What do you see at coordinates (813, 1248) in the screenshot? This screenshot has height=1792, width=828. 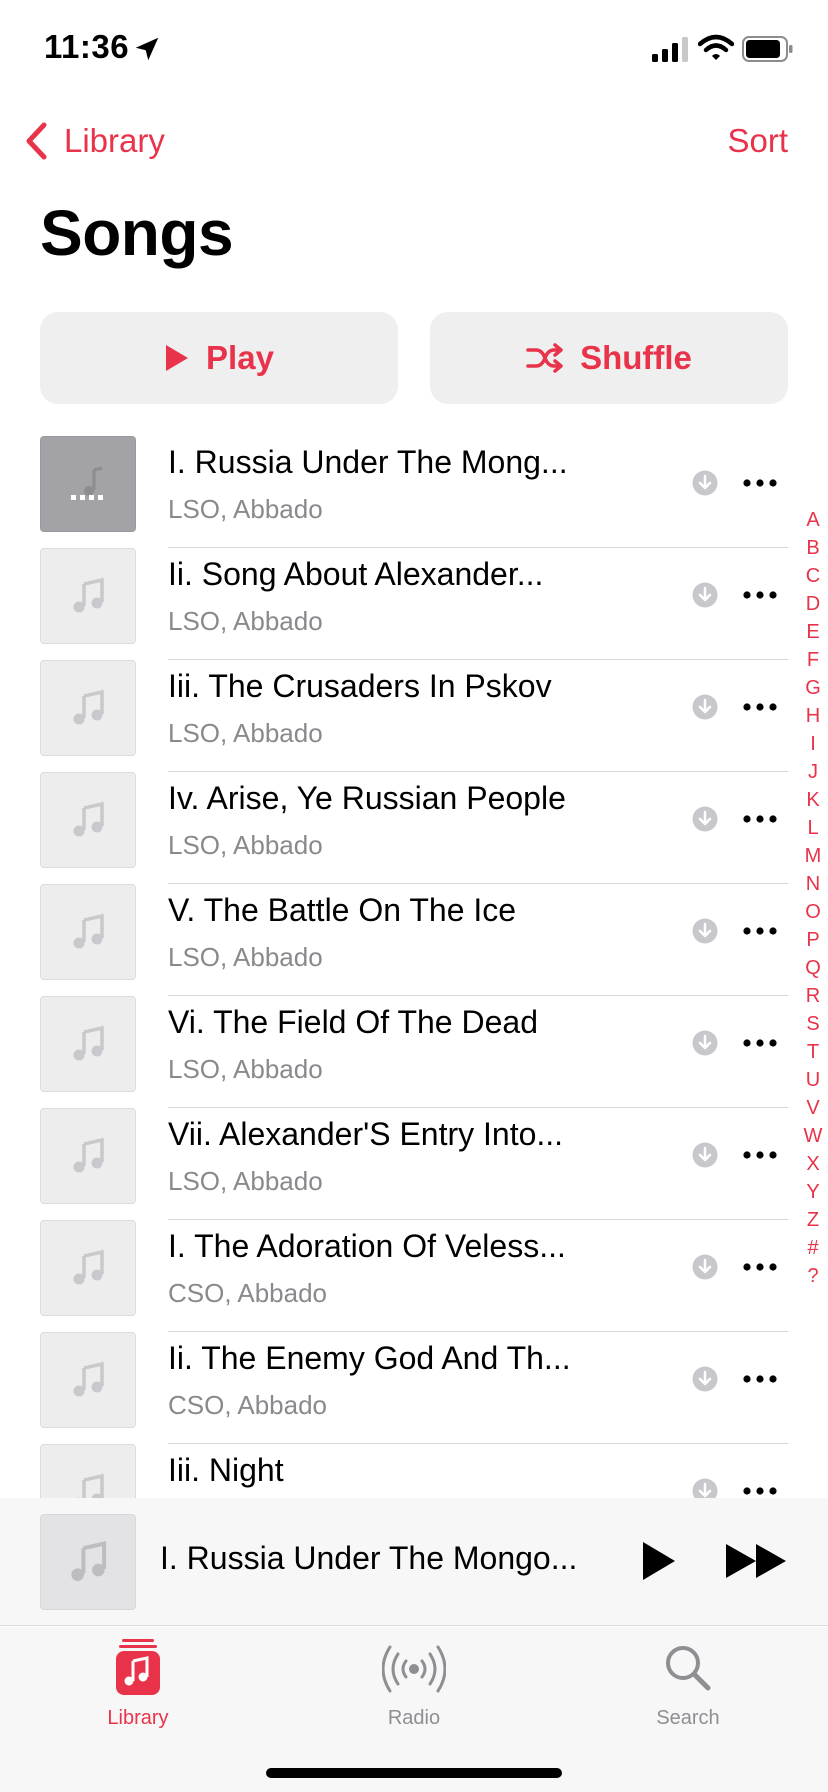 I see `index-letter-hash: #` at bounding box center [813, 1248].